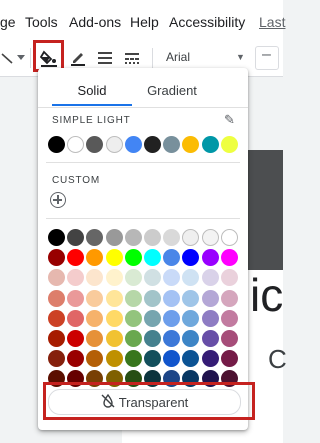 Image resolution: width=320 pixels, height=443 pixels. Describe the element at coordinates (172, 91) in the screenshot. I see `tab-gradient: Gradient` at that location.